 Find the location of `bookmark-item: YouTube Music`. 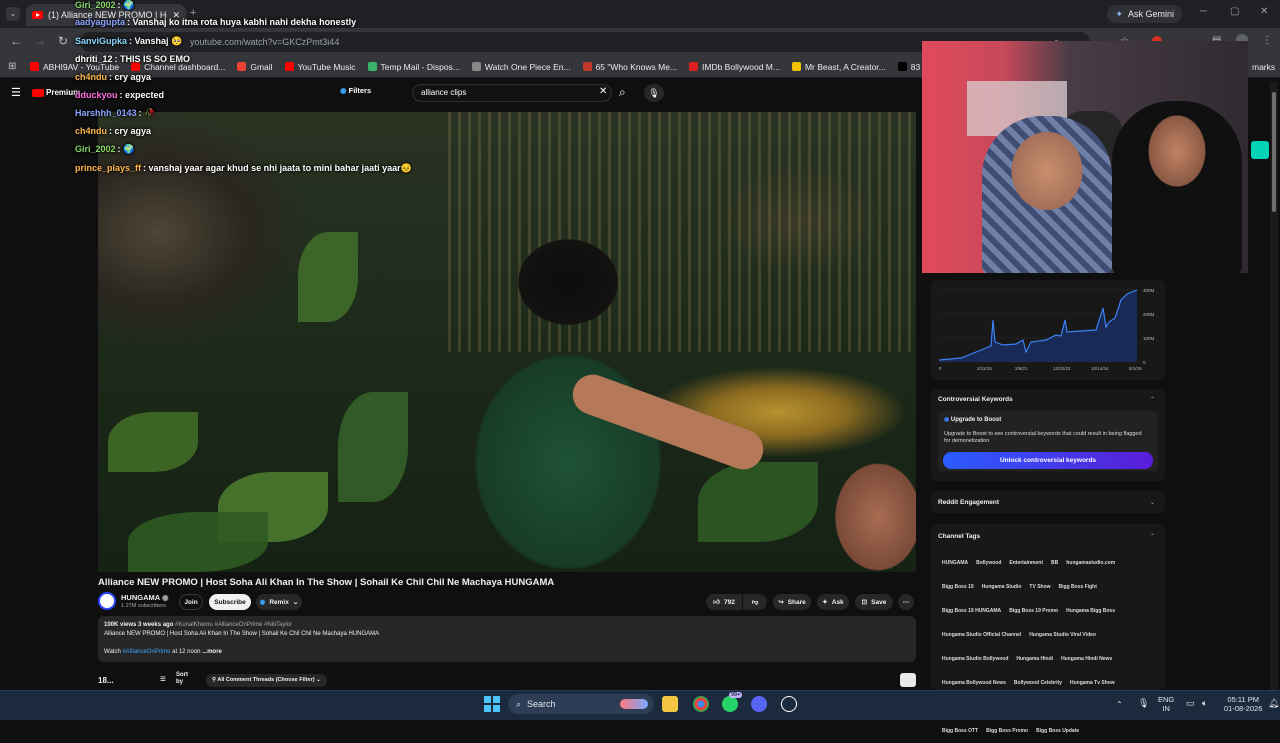

bookmark-item: YouTube Music is located at coordinates (320, 66).